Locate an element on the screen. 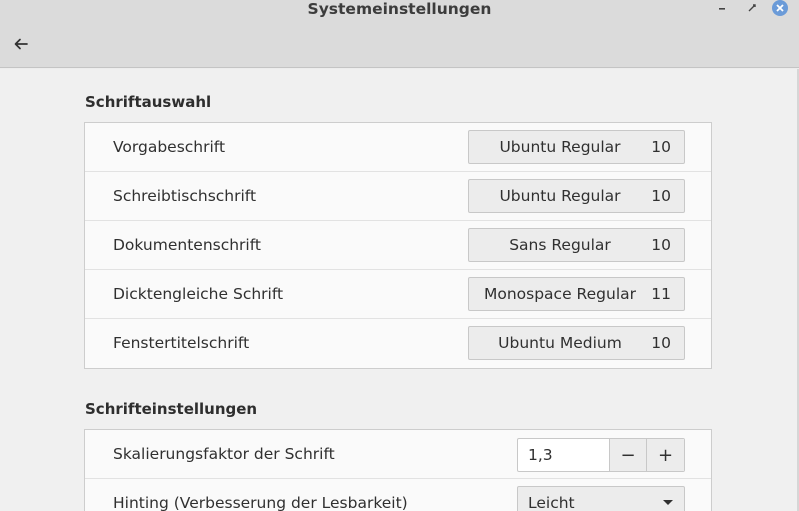 The image size is (799, 511). dropdown-arrow-icon is located at coordinates (668, 502).